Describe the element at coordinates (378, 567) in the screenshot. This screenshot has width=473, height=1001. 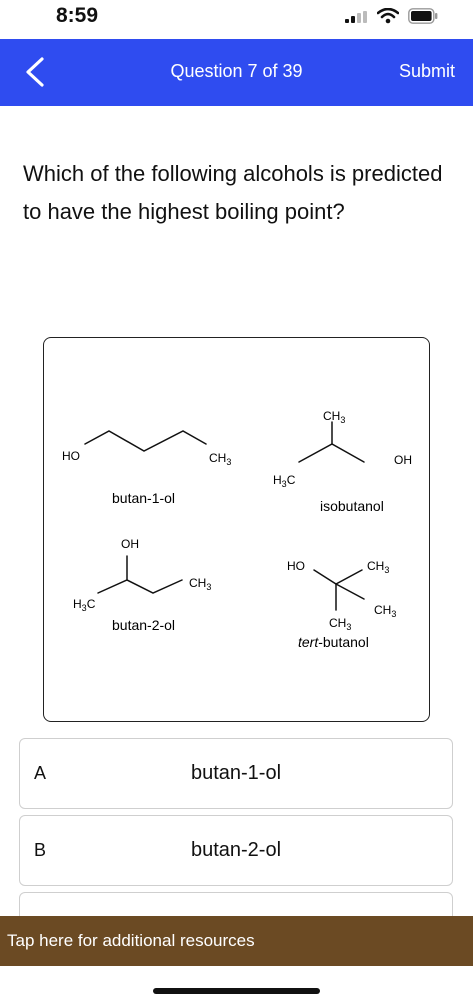
I see `tertbutanol-ch3-a-label: CH3` at that location.